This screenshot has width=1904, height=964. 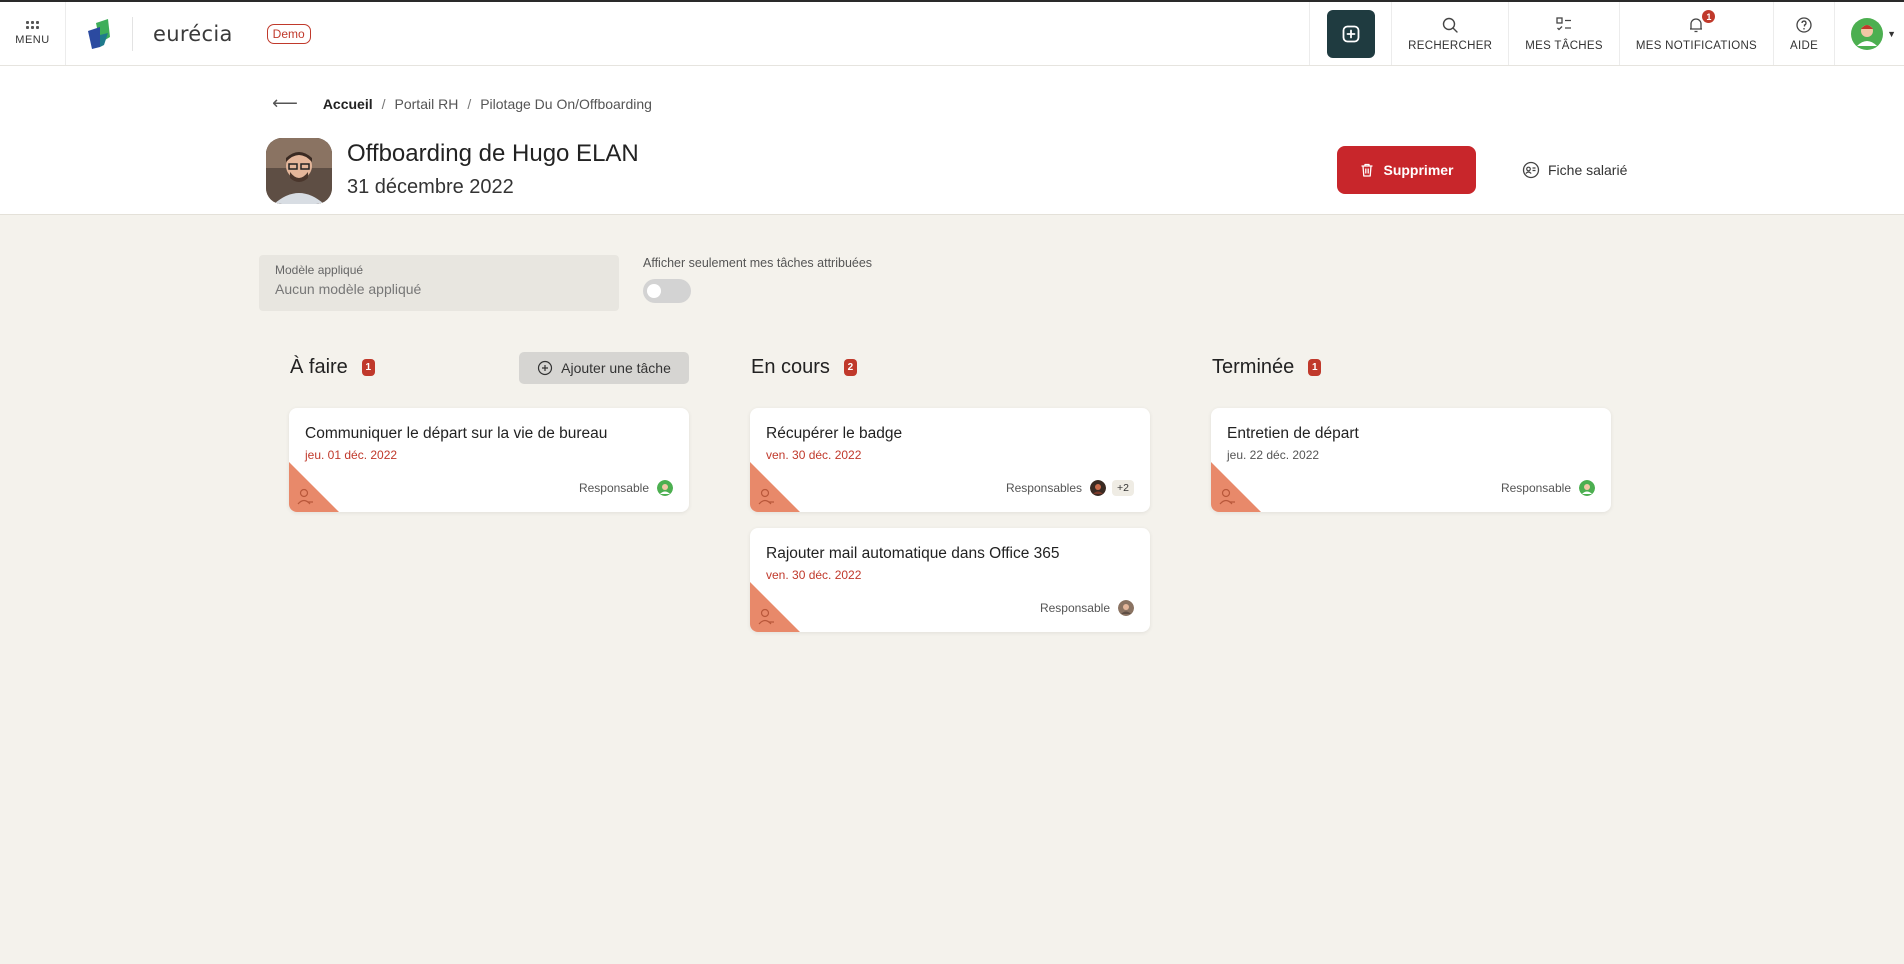 I want to click on logo, so click(x=91, y=33).